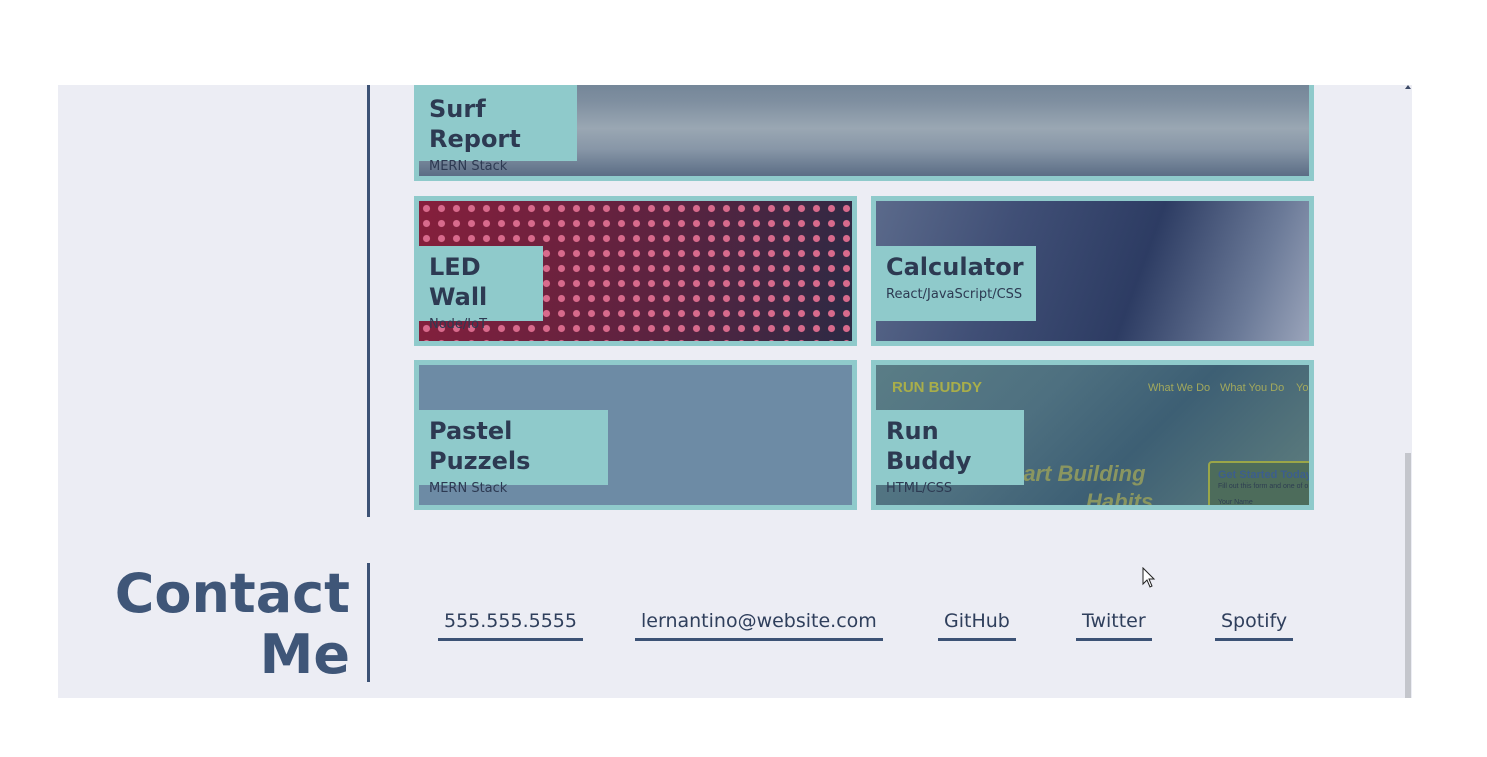 Image resolution: width=1487 pixels, height=757 pixels. Describe the element at coordinates (1114, 624) in the screenshot. I see `twitter-link: Twitter` at that location.